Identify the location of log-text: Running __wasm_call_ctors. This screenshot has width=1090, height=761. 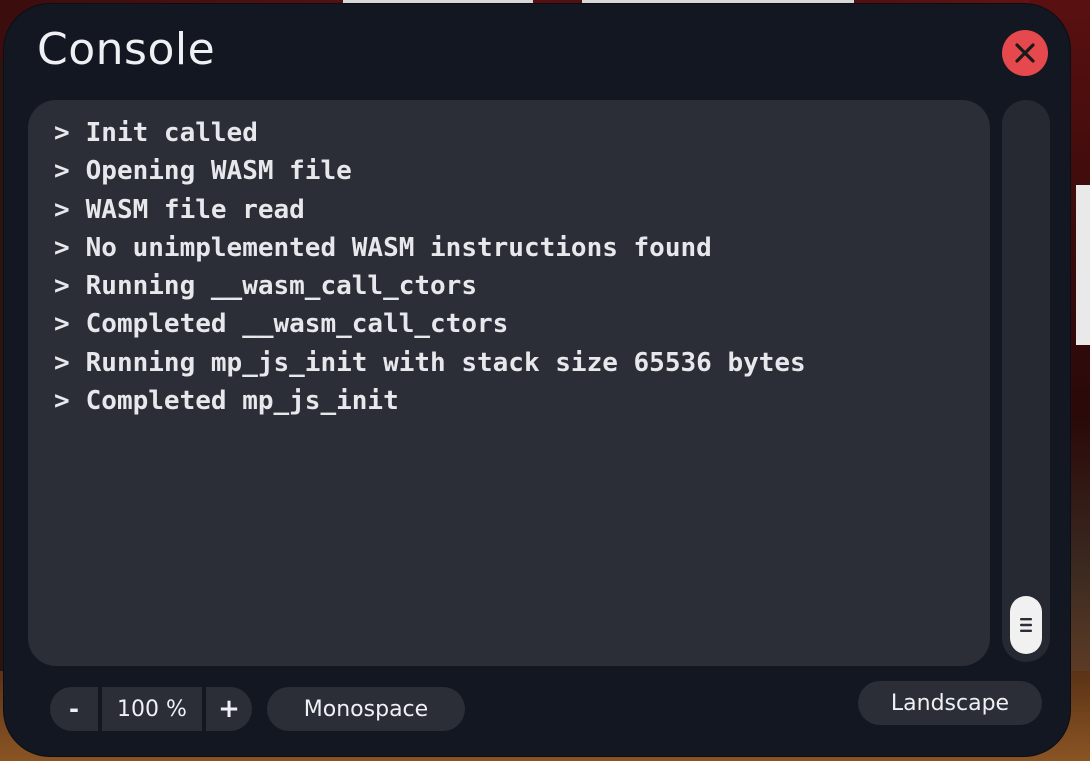
(281, 286).